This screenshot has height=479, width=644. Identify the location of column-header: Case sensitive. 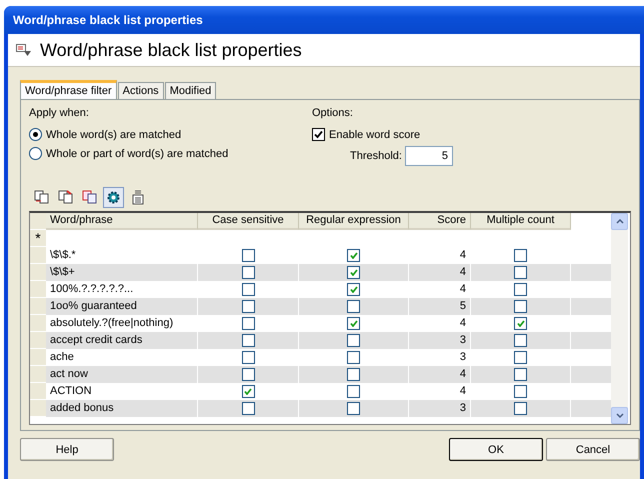
(248, 221).